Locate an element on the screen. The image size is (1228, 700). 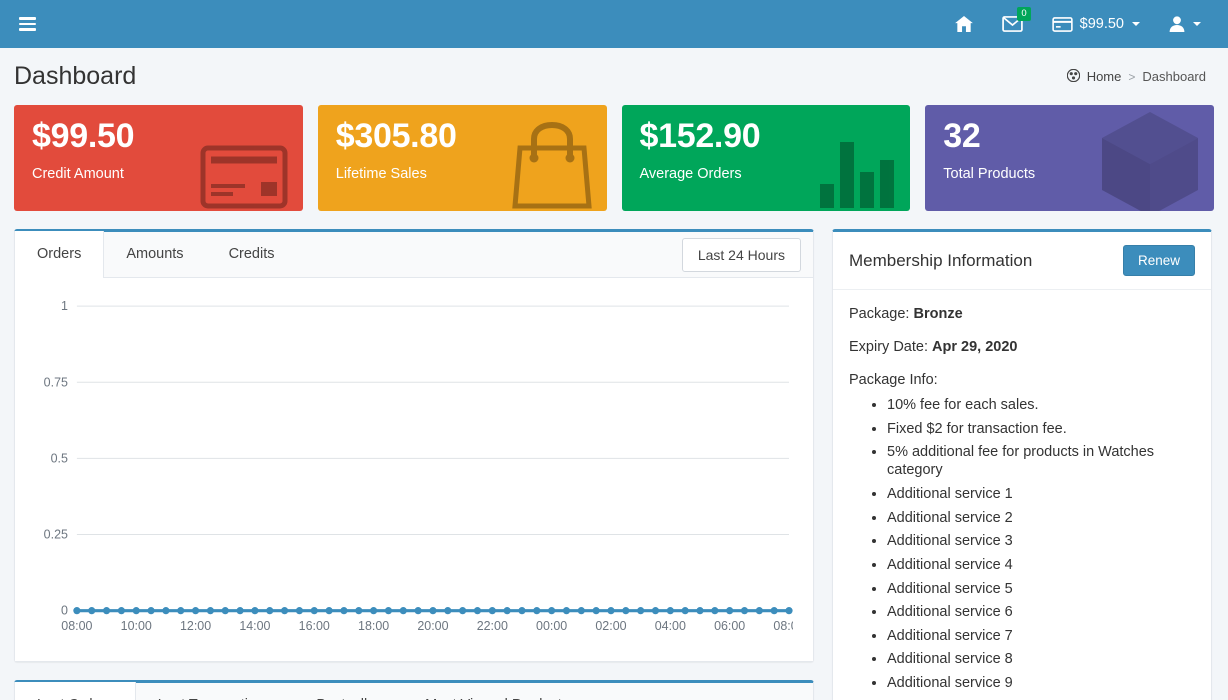
stat-card-credit-amount: $99.50 Credit Amount is located at coordinates (158, 158).